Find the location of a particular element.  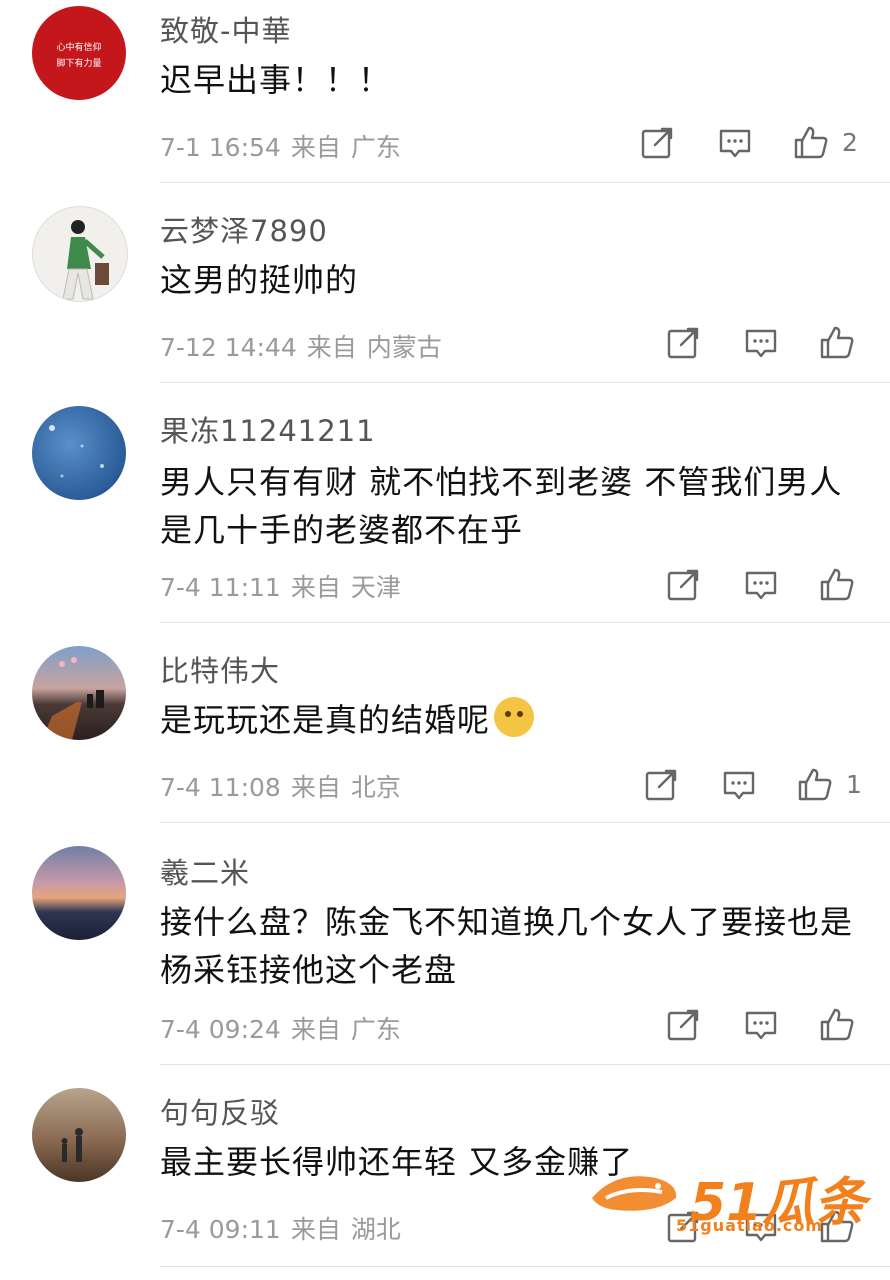

comment-meta: 7-4 11:11 来自 天津 is located at coordinates (285, 586).